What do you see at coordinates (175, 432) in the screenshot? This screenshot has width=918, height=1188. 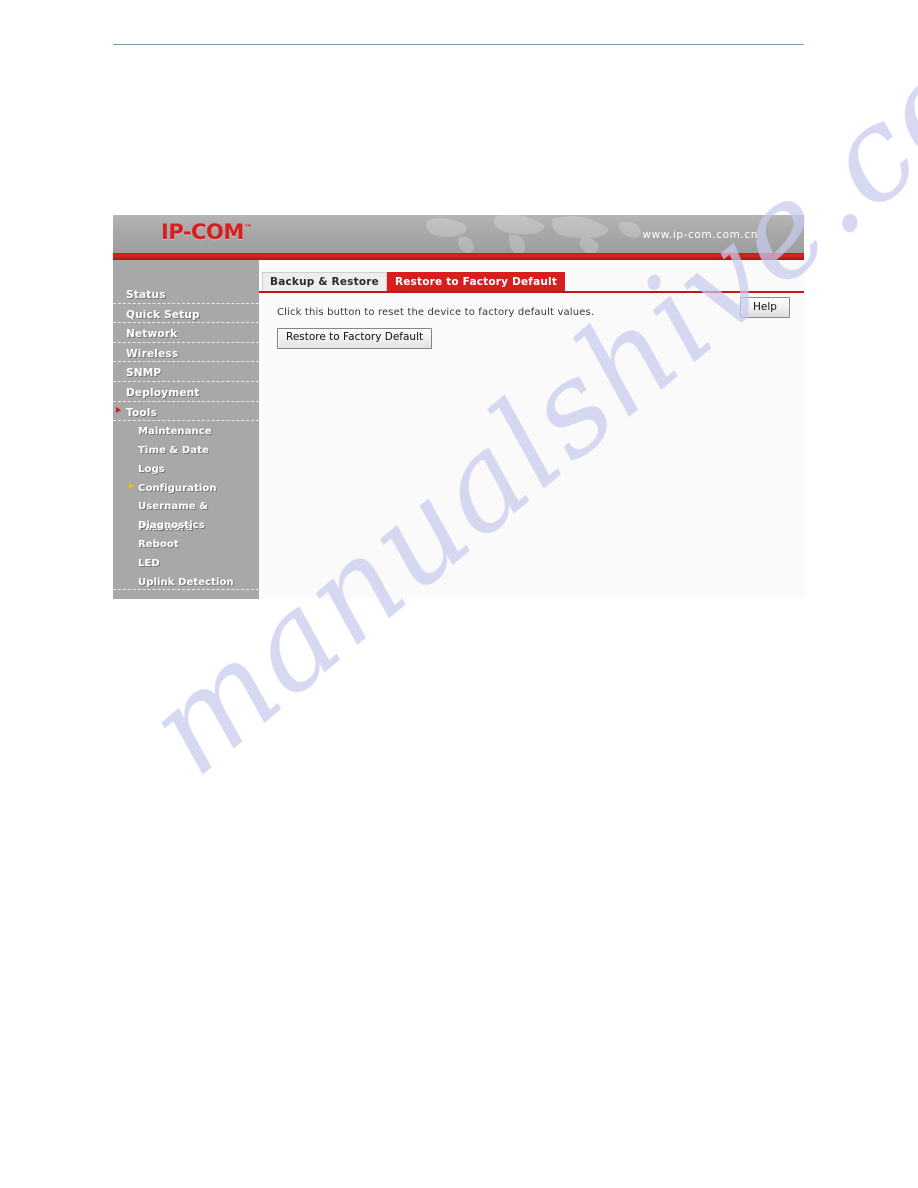 I see `sidebar-item-label: Maintenance` at bounding box center [175, 432].